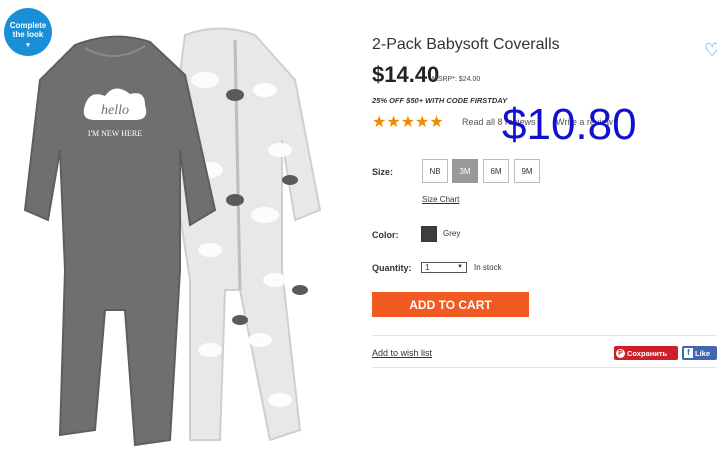  I want to click on quantity-select: 1 ▼, so click(444, 267).